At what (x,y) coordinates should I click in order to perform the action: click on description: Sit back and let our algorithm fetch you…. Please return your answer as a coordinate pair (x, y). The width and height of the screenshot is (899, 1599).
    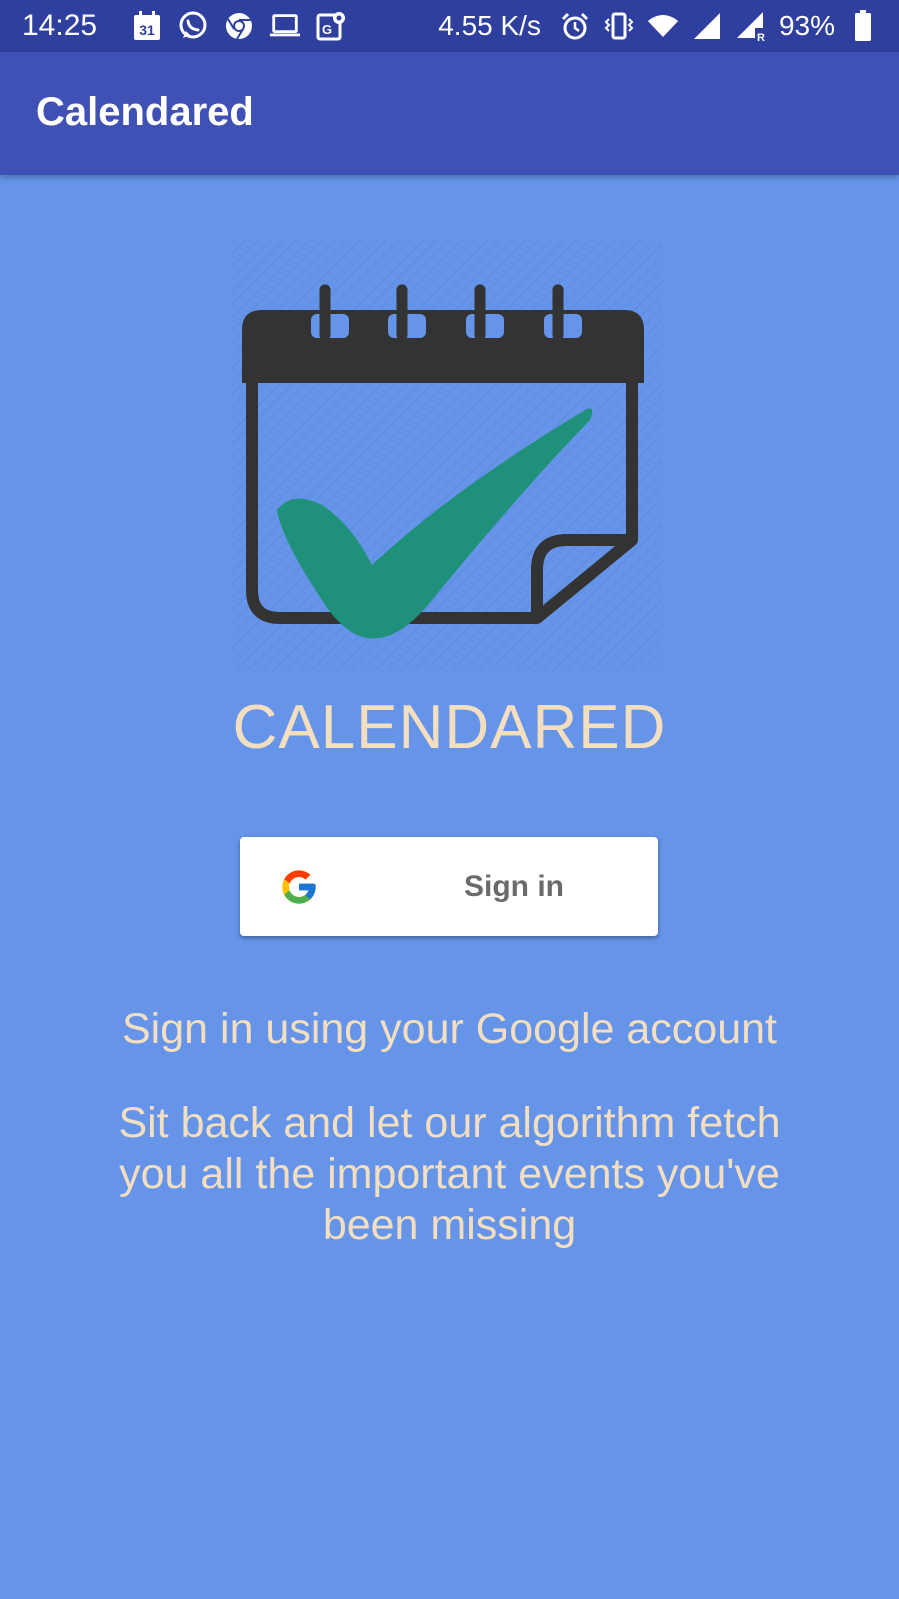
    Looking at the image, I should click on (449, 1174).